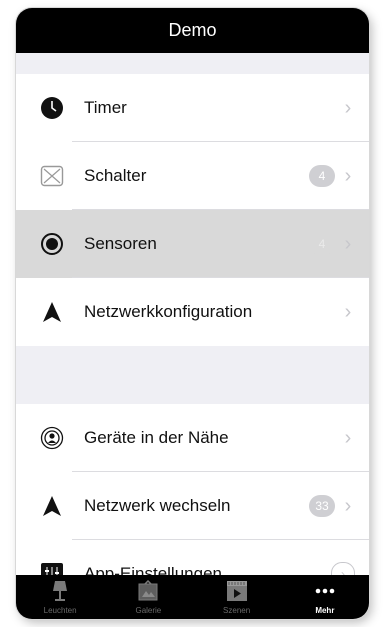  I want to click on tab-label: Leuchten, so click(60, 610).